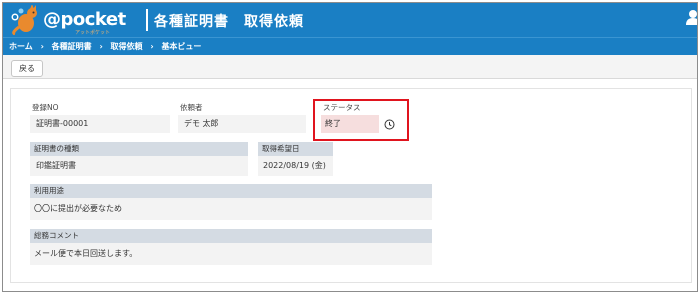  Describe the element at coordinates (350, 20) in the screenshot. I see `app-header: @pocket アットポケット 各種証明書 取得依頼` at that location.